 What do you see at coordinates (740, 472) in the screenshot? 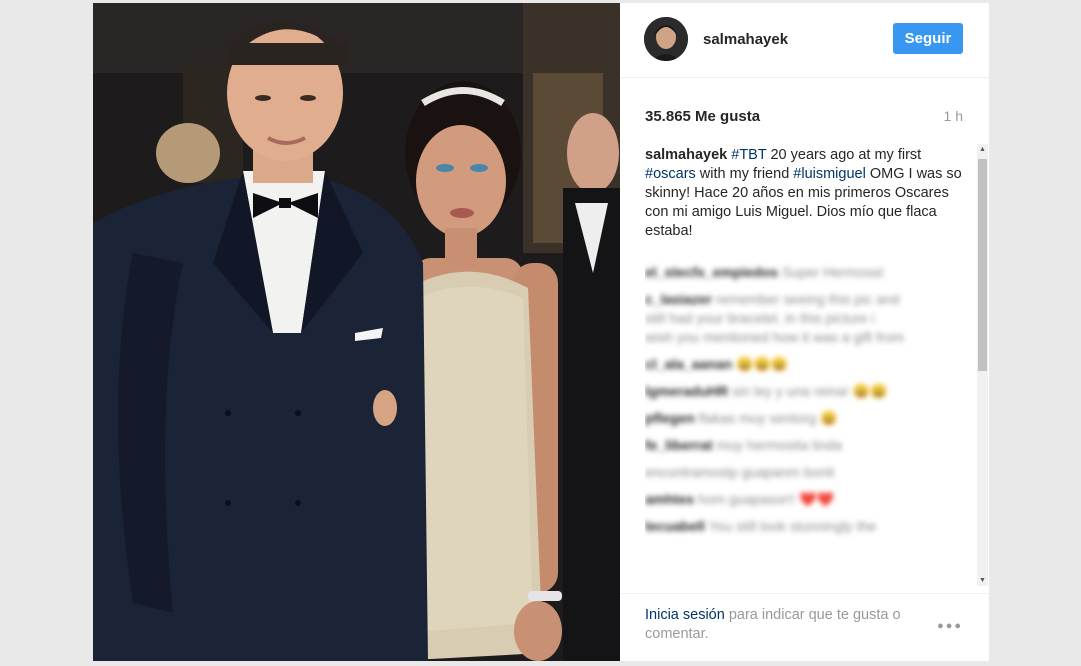
I see `list-item: encontramostp guapanm bonit` at bounding box center [740, 472].